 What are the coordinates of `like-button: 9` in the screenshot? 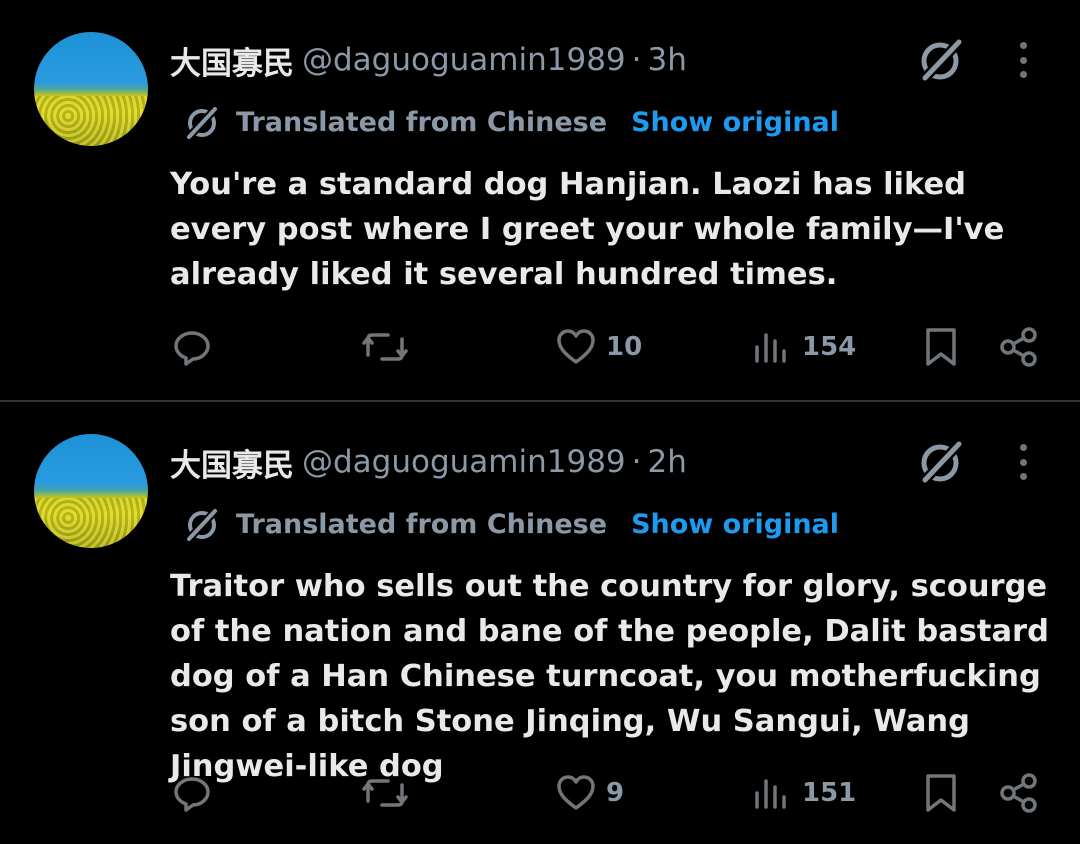 It's located at (590, 793).